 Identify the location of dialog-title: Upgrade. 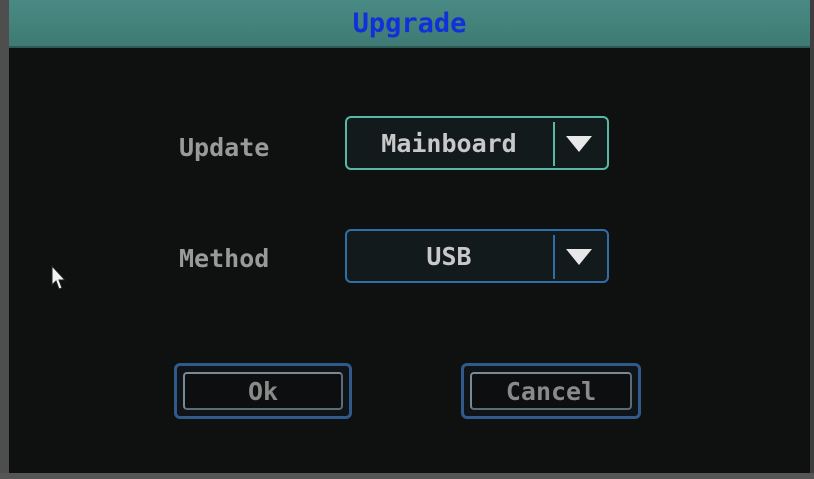
(409, 23).